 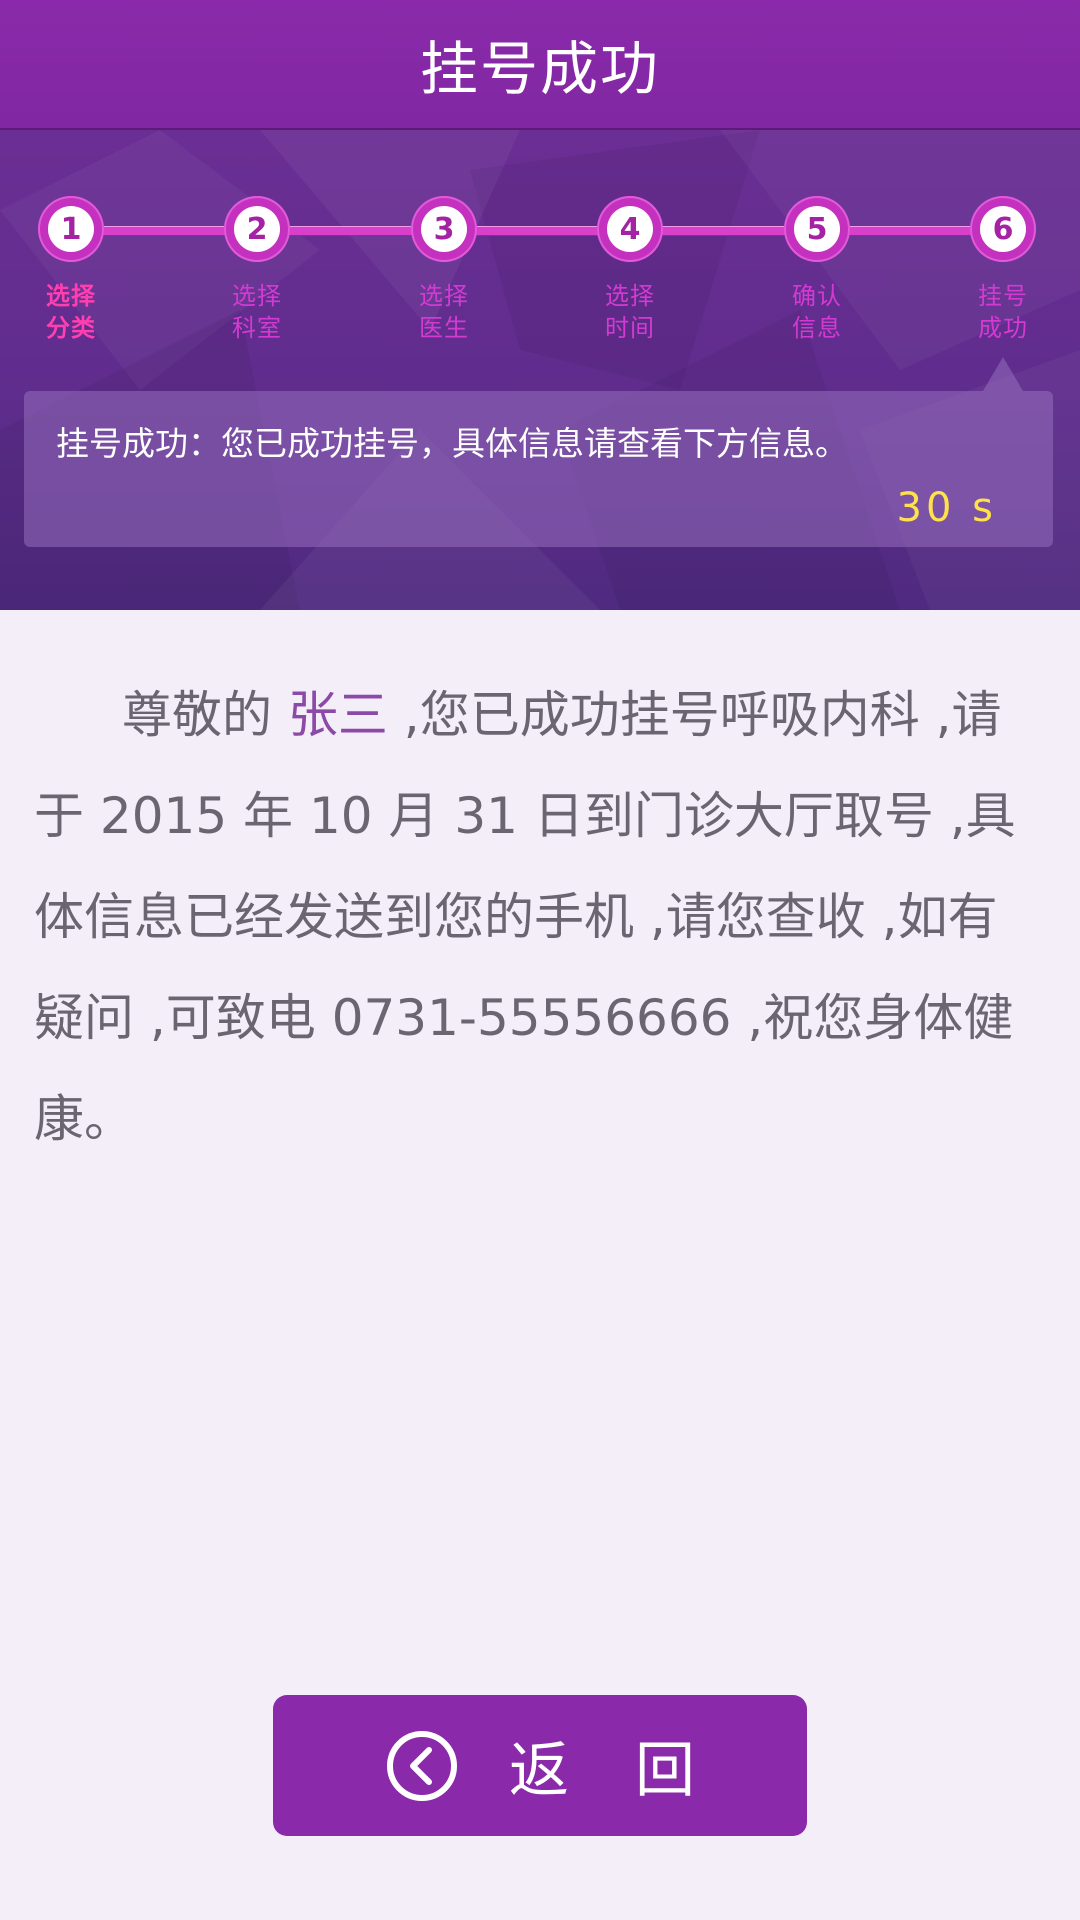 What do you see at coordinates (630, 270) in the screenshot?
I see `step-4: 4 选择 时间` at bounding box center [630, 270].